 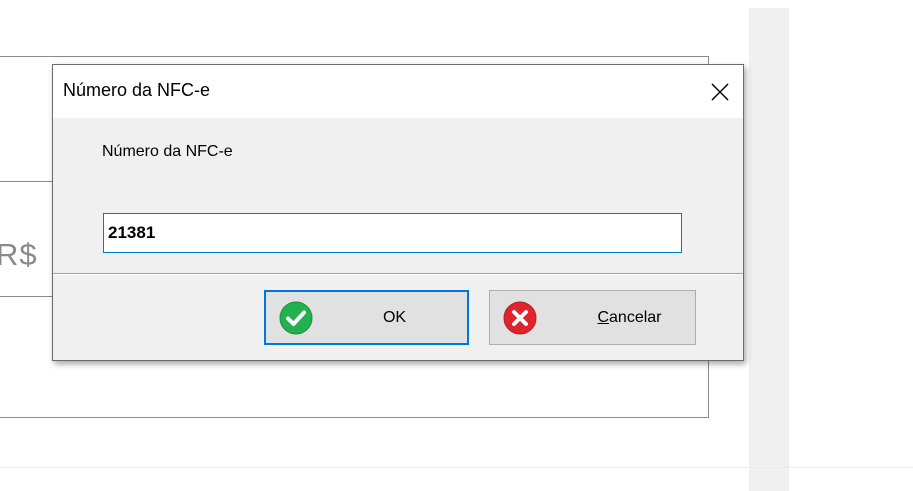 What do you see at coordinates (366, 317) in the screenshot?
I see `ok-button: OK` at bounding box center [366, 317].